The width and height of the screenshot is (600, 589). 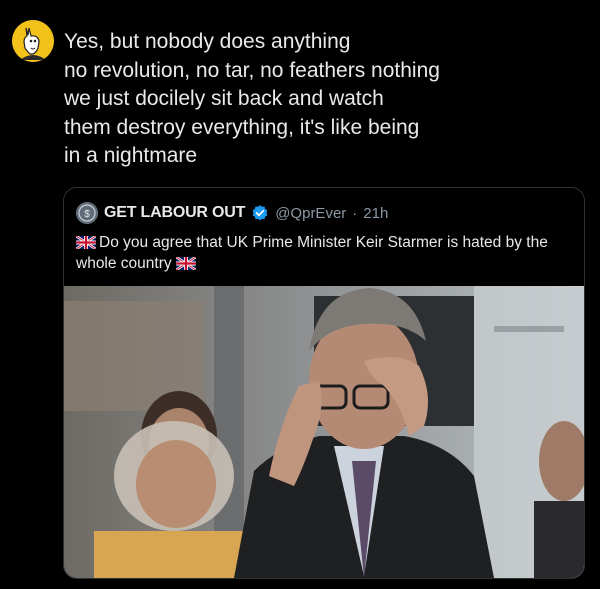 What do you see at coordinates (224, 98) in the screenshot?
I see `post-text-line: we just docilely sit back and watch` at bounding box center [224, 98].